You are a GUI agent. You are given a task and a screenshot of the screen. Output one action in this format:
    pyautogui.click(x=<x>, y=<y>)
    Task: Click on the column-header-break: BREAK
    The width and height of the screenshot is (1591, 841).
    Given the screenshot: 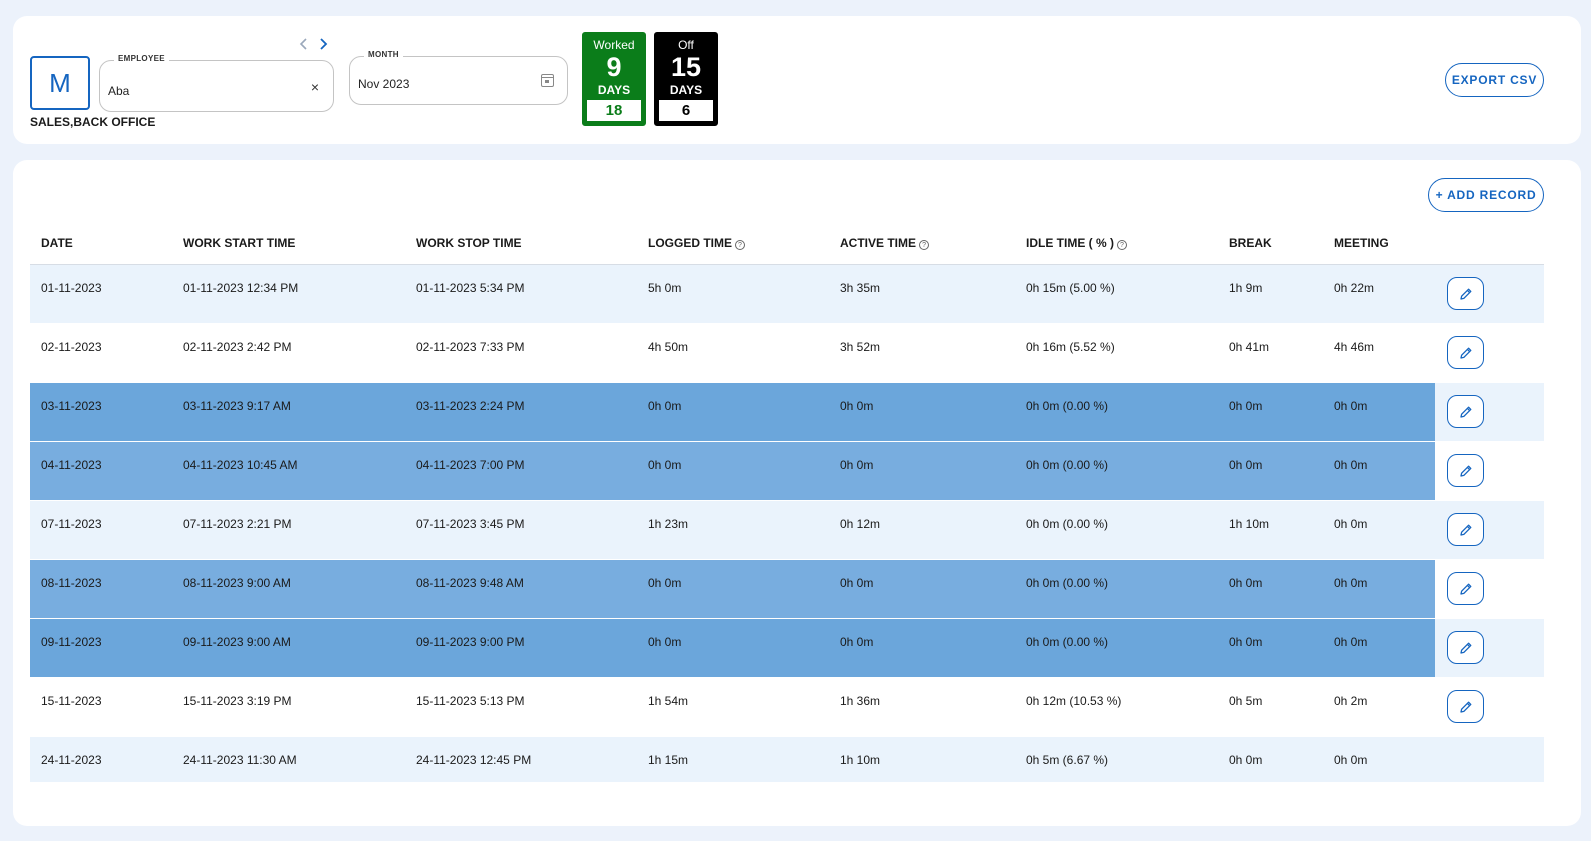 What is the action you would take?
    pyautogui.click(x=1270, y=243)
    